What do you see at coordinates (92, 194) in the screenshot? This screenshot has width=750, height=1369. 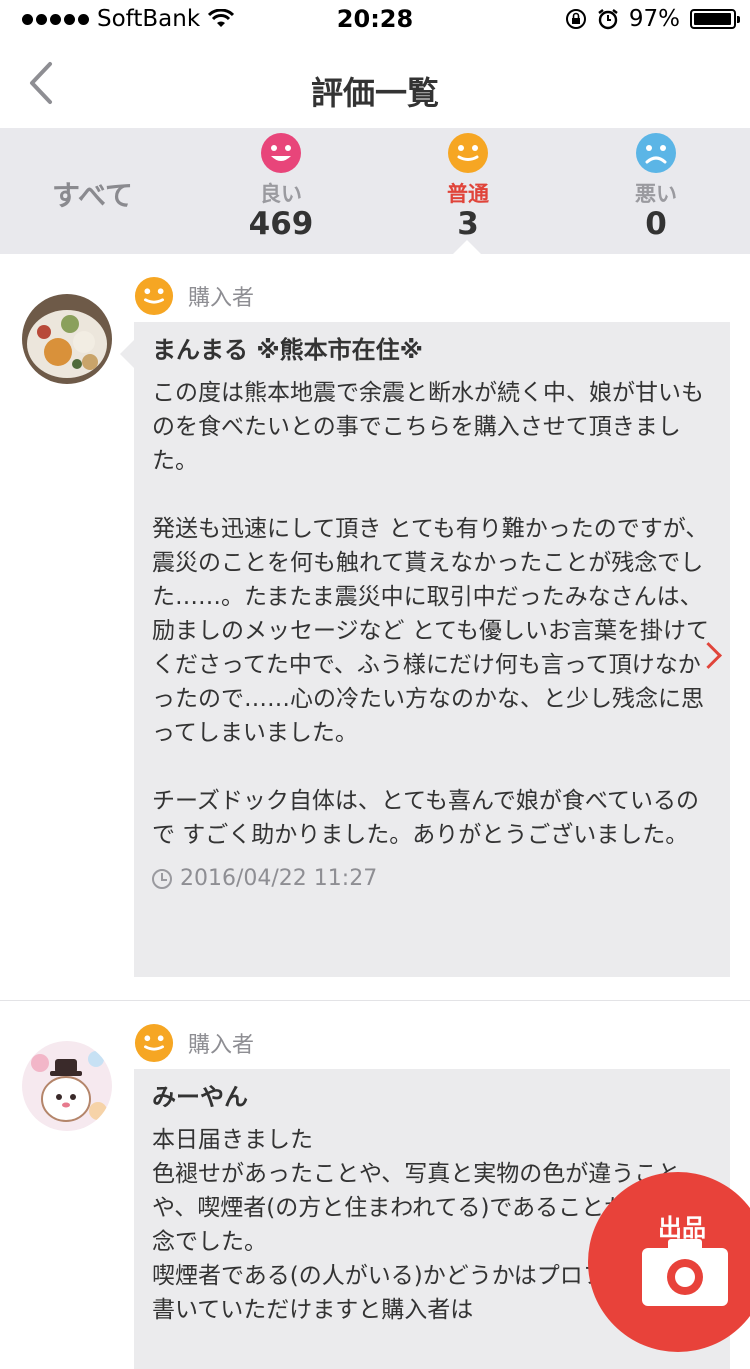 I see `tab-all: すべて` at bounding box center [92, 194].